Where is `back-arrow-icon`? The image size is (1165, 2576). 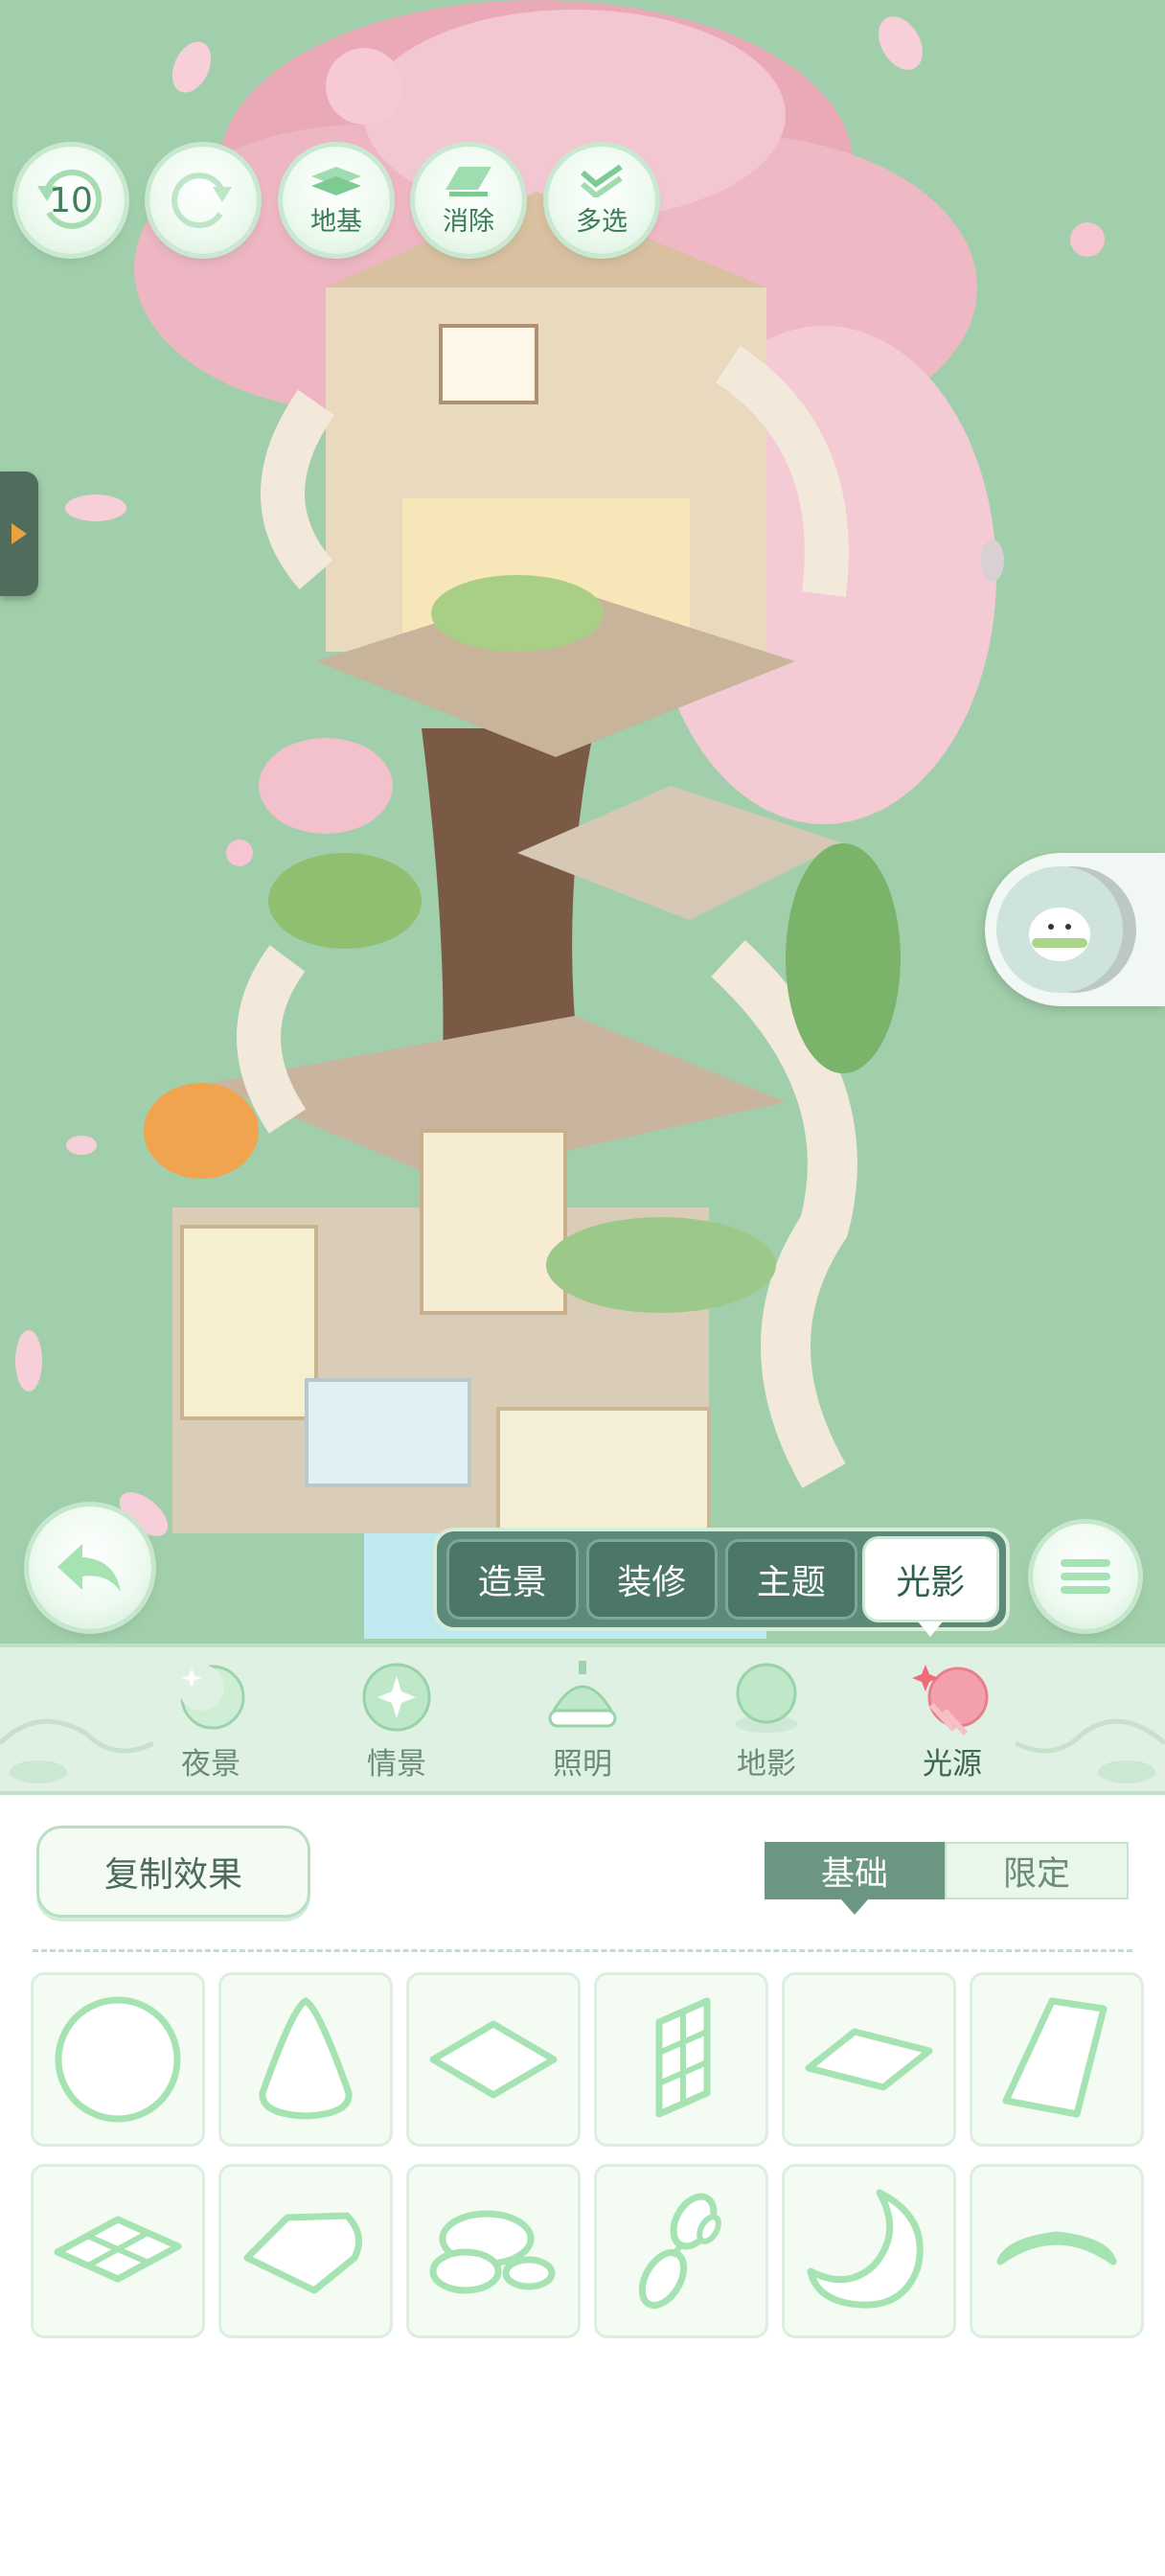
back-arrow-icon is located at coordinates (89, 1568).